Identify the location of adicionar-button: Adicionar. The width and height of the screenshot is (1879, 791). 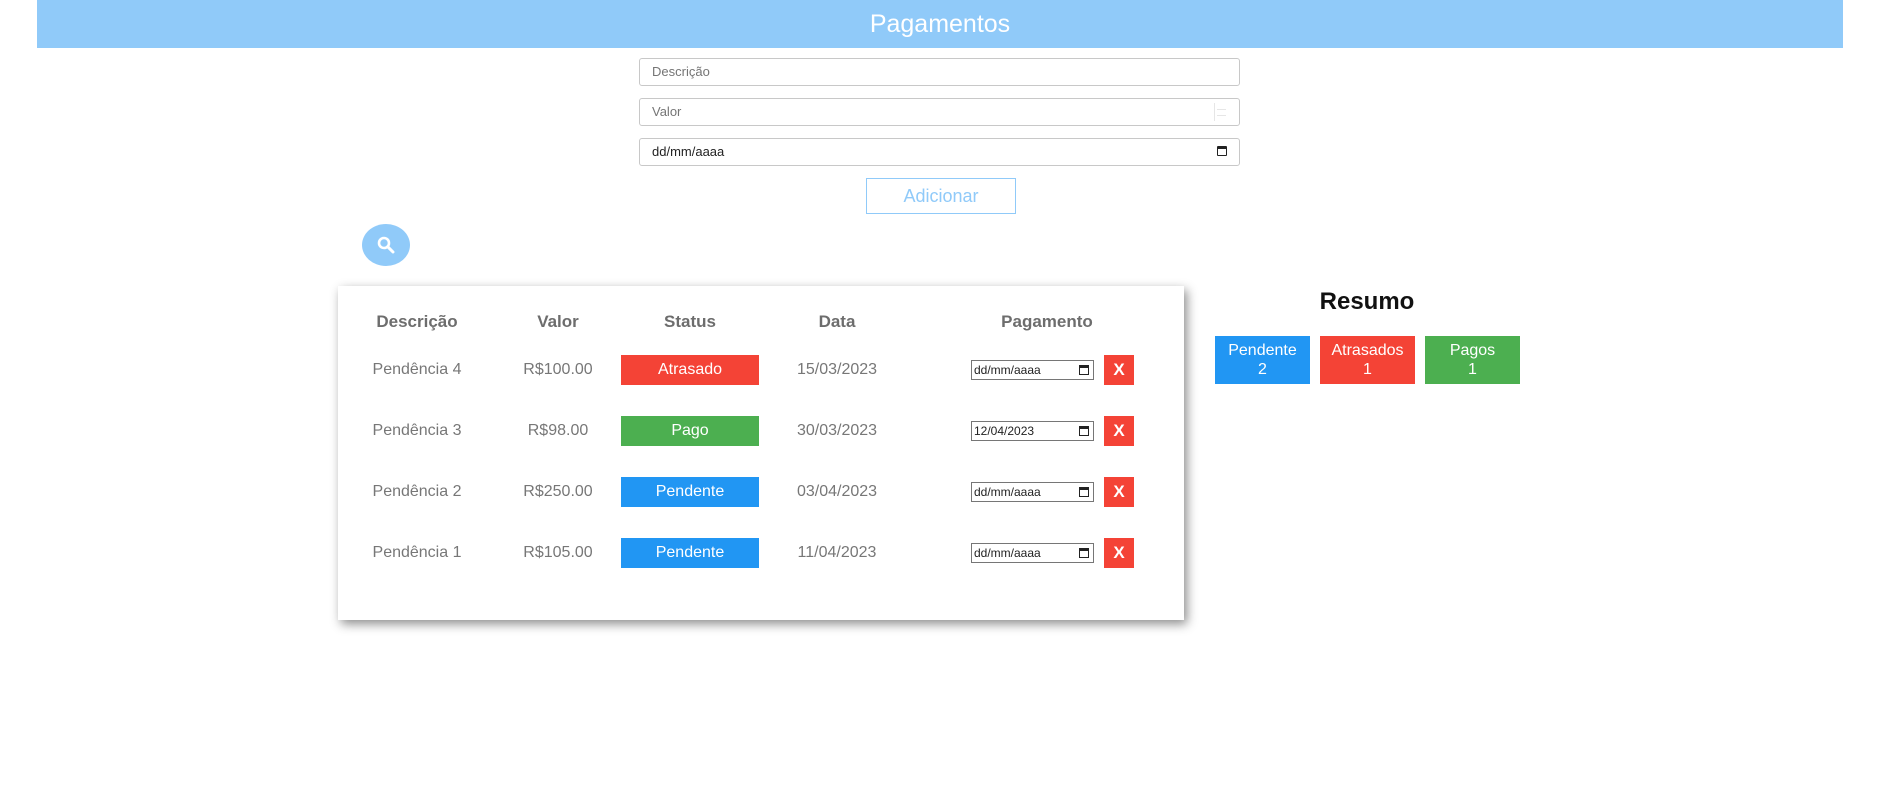
(941, 196).